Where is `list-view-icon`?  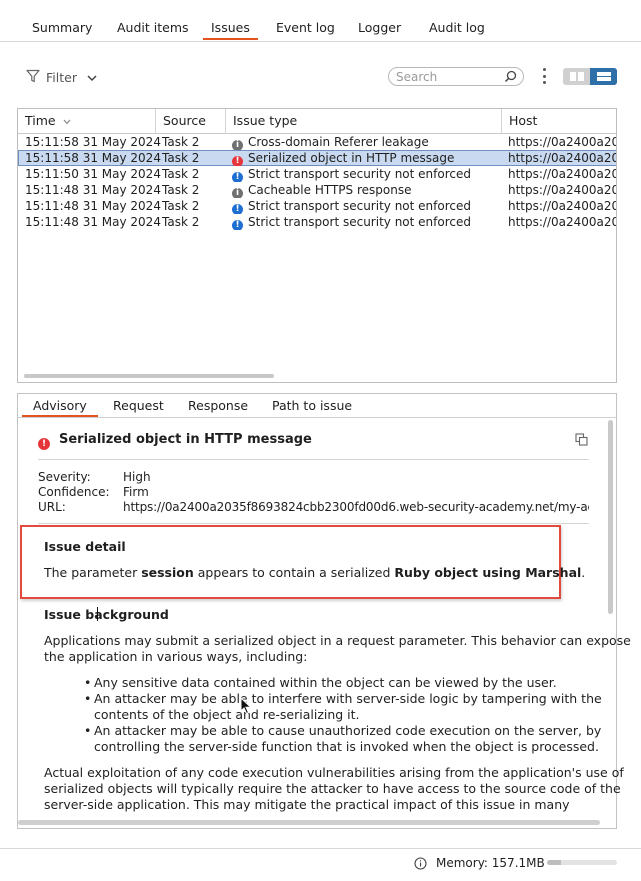
list-view-icon is located at coordinates (603, 76).